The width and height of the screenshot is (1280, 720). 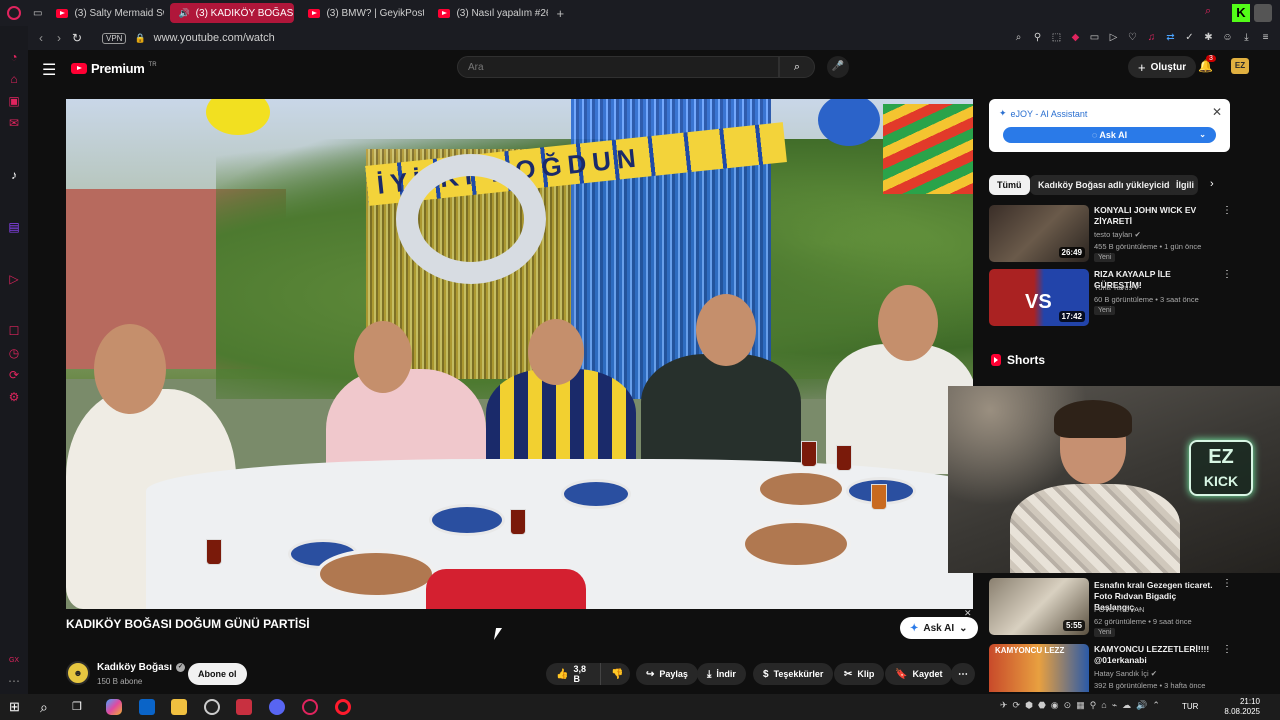 I want to click on share-button: ↪ Paylaş, so click(x=667, y=674).